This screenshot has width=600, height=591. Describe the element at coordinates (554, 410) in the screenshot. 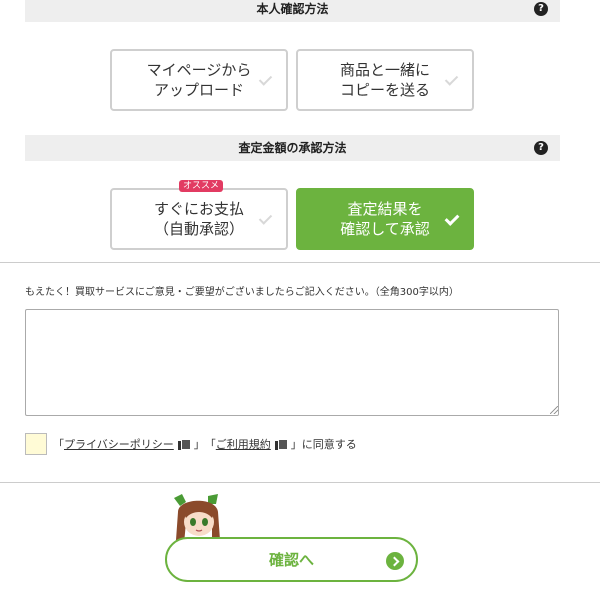

I see `resize-grip-icon` at that location.